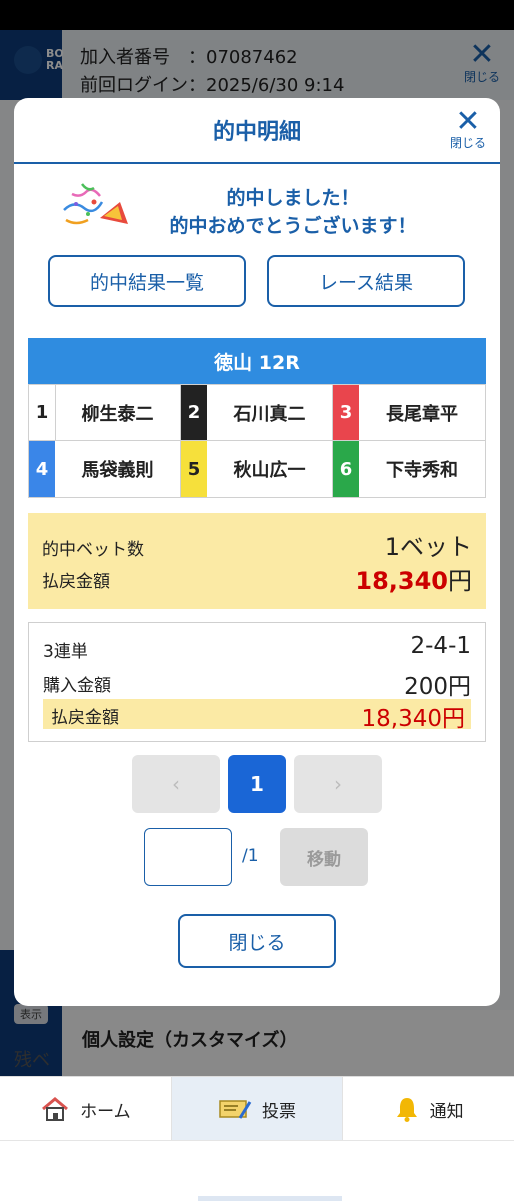 The image size is (514, 1201). I want to click on bet-type-label: 3連単, so click(65, 652).